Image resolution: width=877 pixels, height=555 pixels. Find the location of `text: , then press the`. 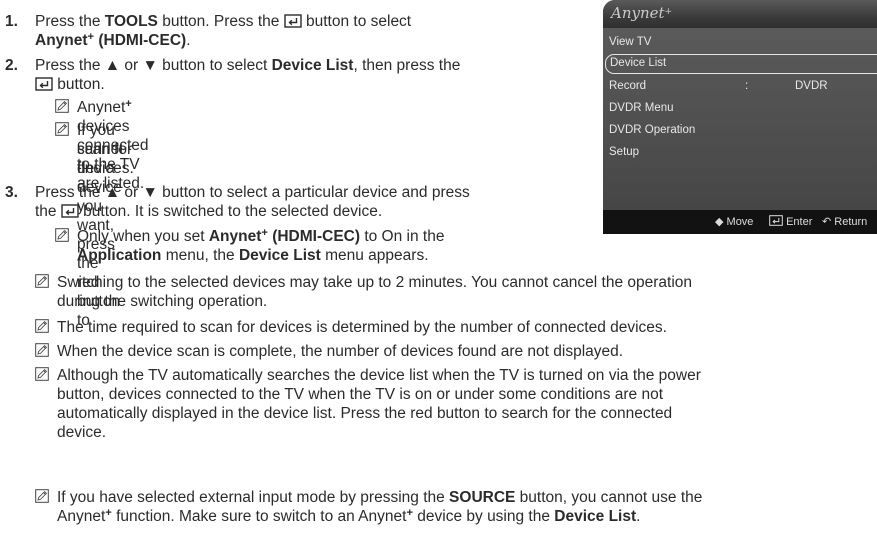

text: , then press the is located at coordinates (407, 65).